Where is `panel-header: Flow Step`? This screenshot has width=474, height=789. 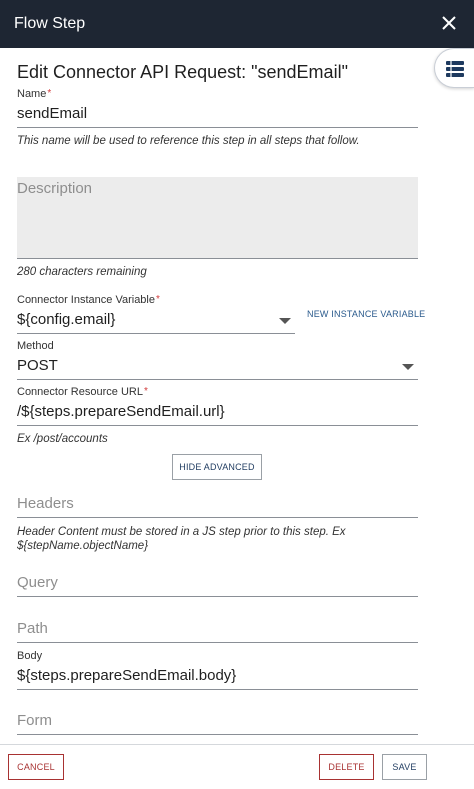 panel-header: Flow Step is located at coordinates (237, 24).